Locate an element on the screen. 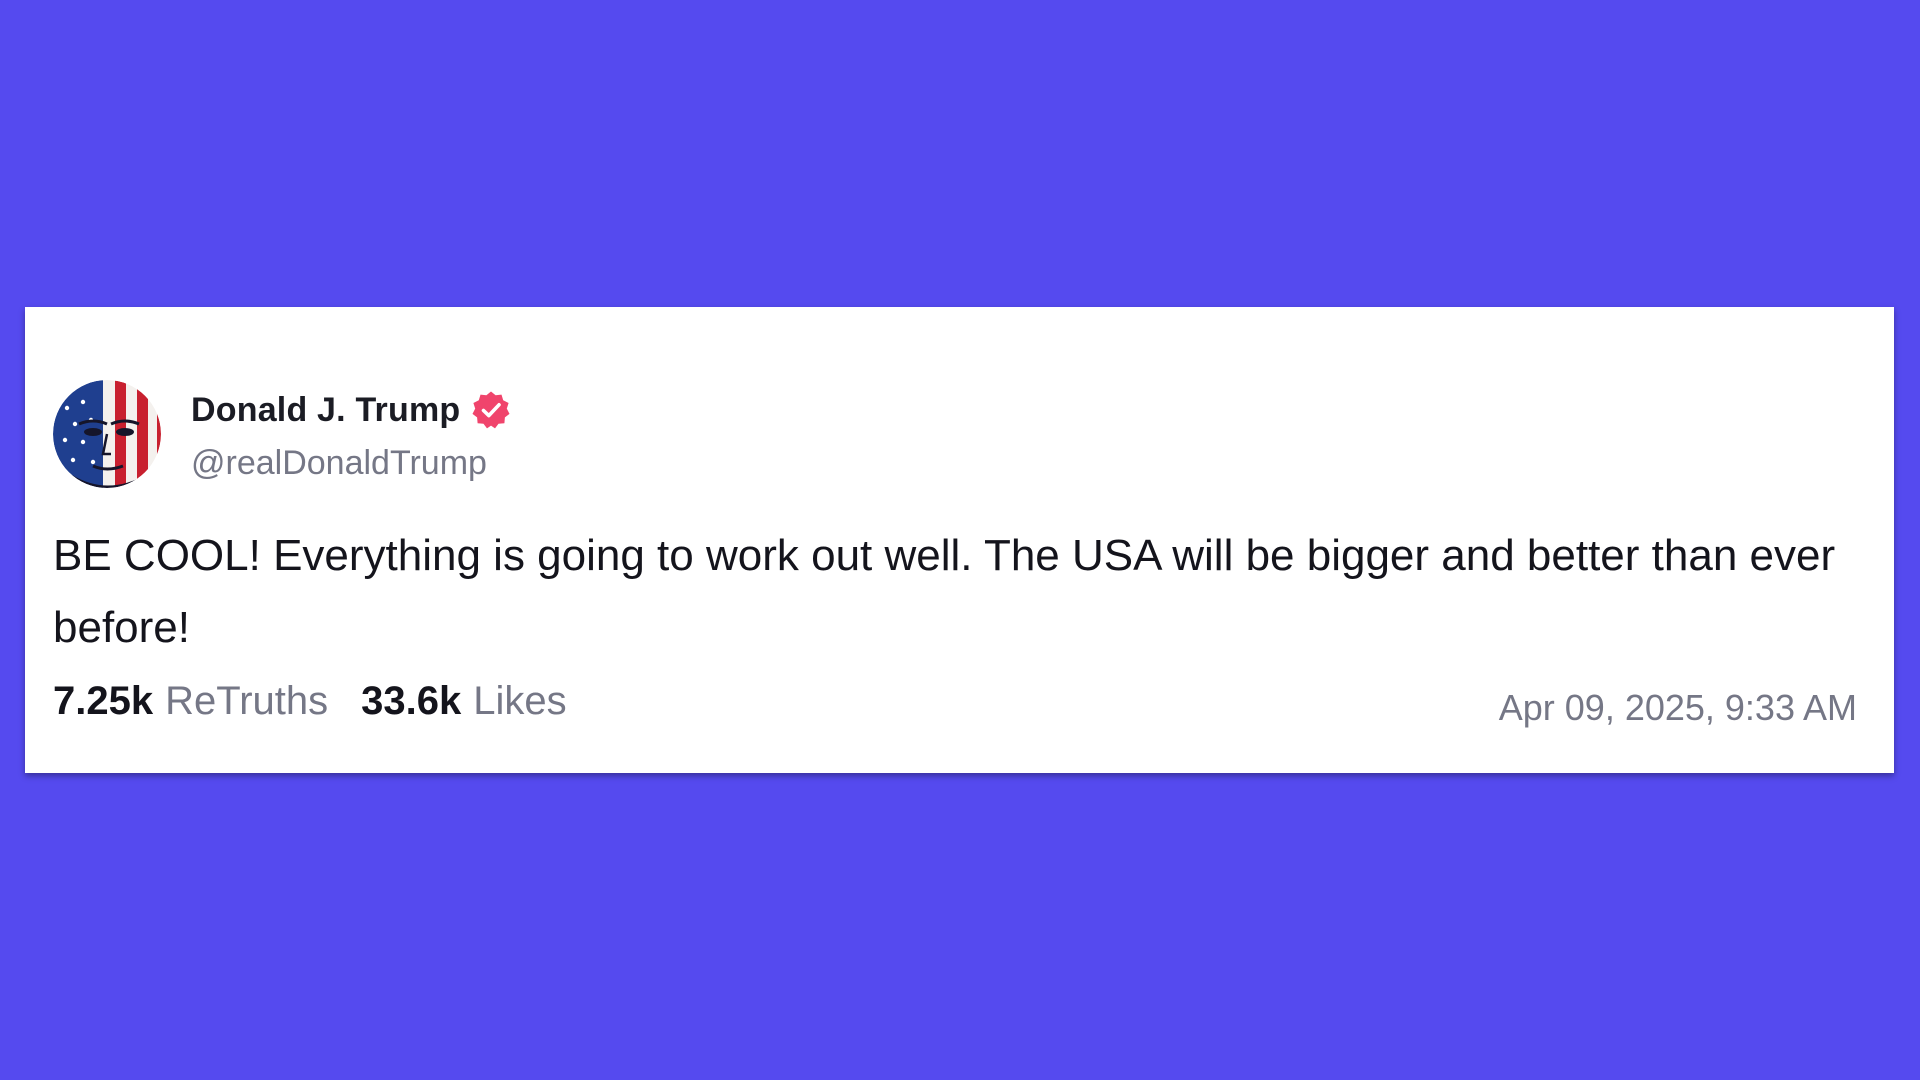 This screenshot has height=1080, width=1920. retruths-stat: 7.25k ReTruths is located at coordinates (190, 701).